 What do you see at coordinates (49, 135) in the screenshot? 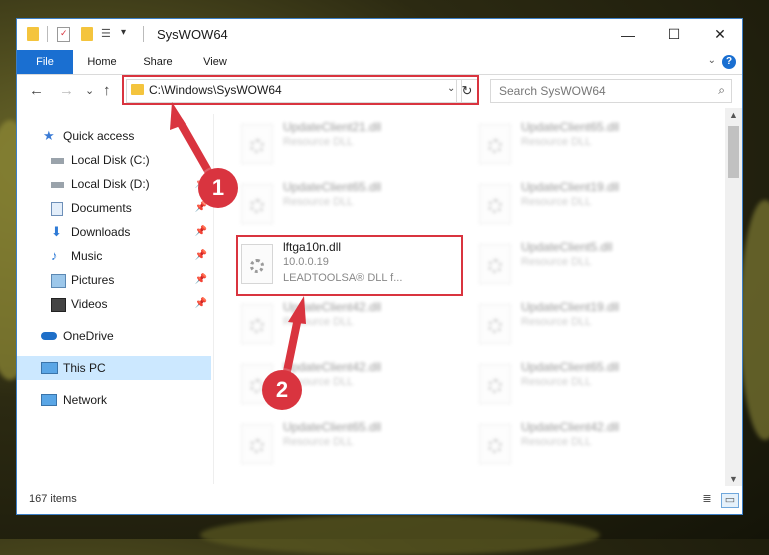
I see `star-icon: ★` at bounding box center [49, 135].